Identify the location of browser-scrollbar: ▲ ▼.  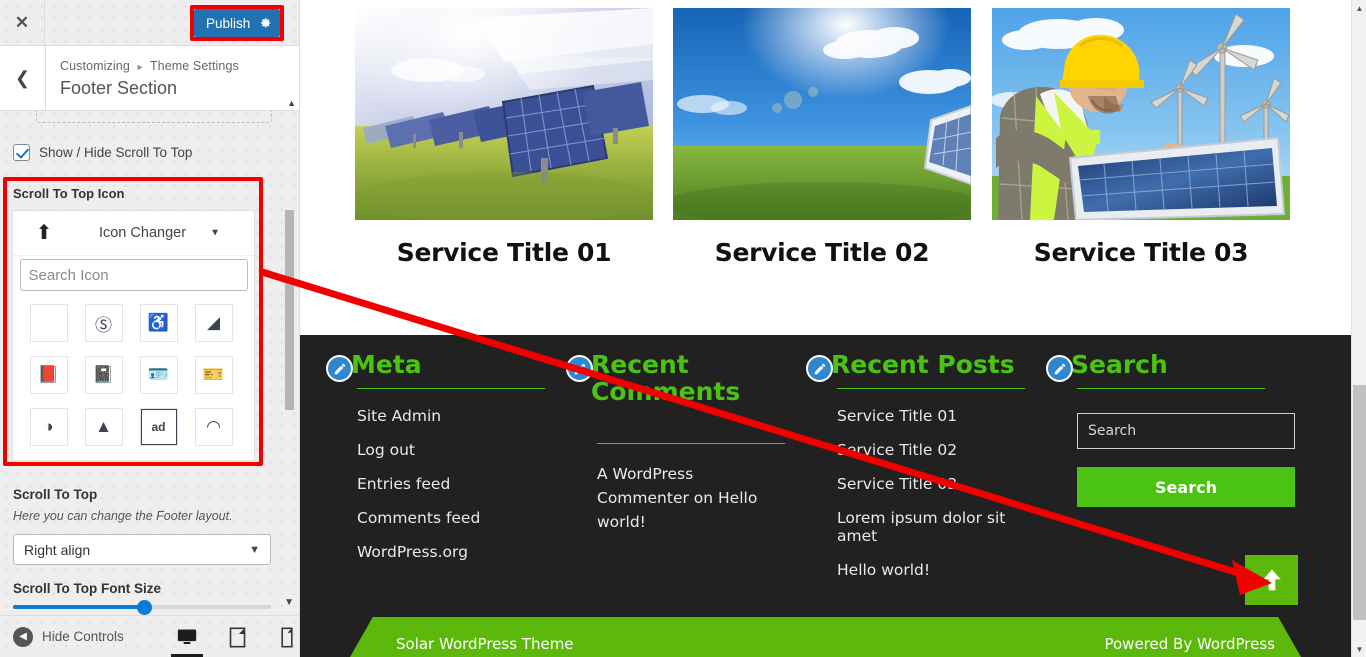
(1358, 328).